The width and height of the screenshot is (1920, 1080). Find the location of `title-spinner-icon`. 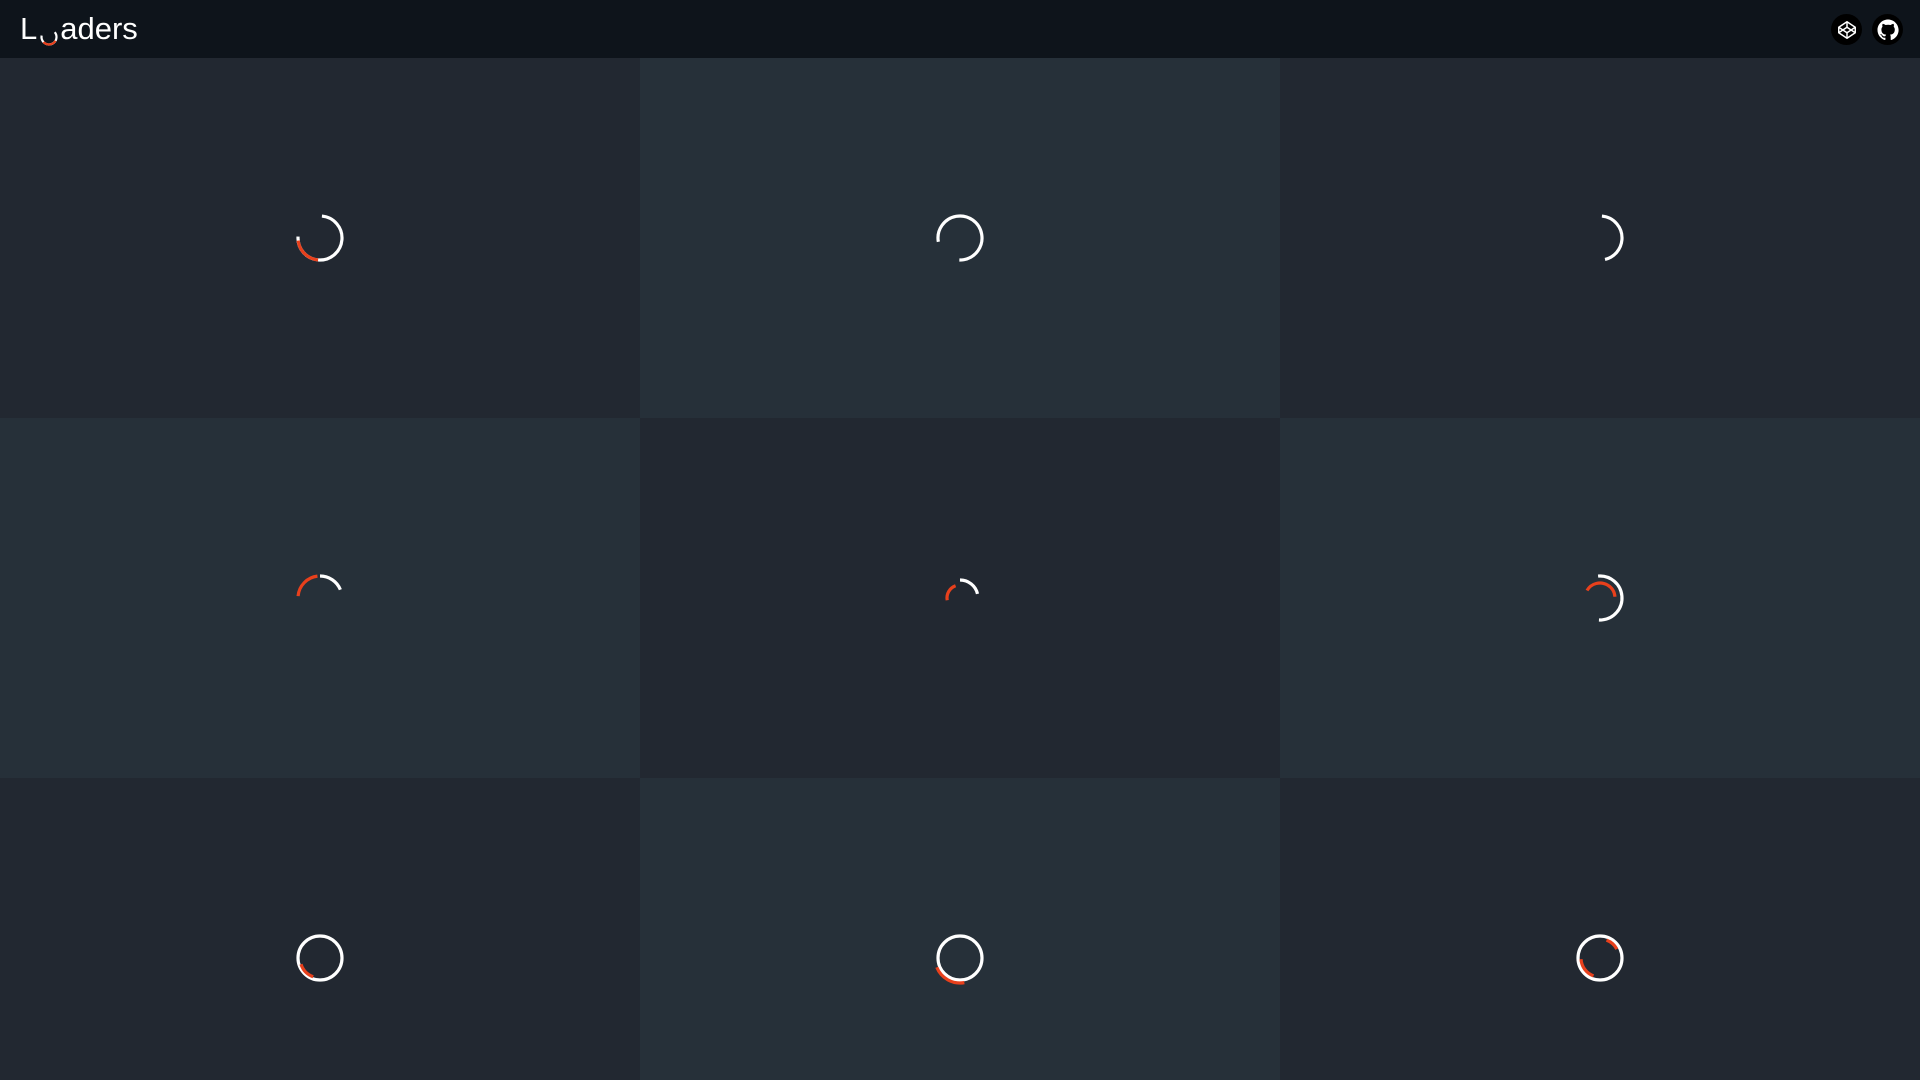

title-spinner-icon is located at coordinates (48, 34).